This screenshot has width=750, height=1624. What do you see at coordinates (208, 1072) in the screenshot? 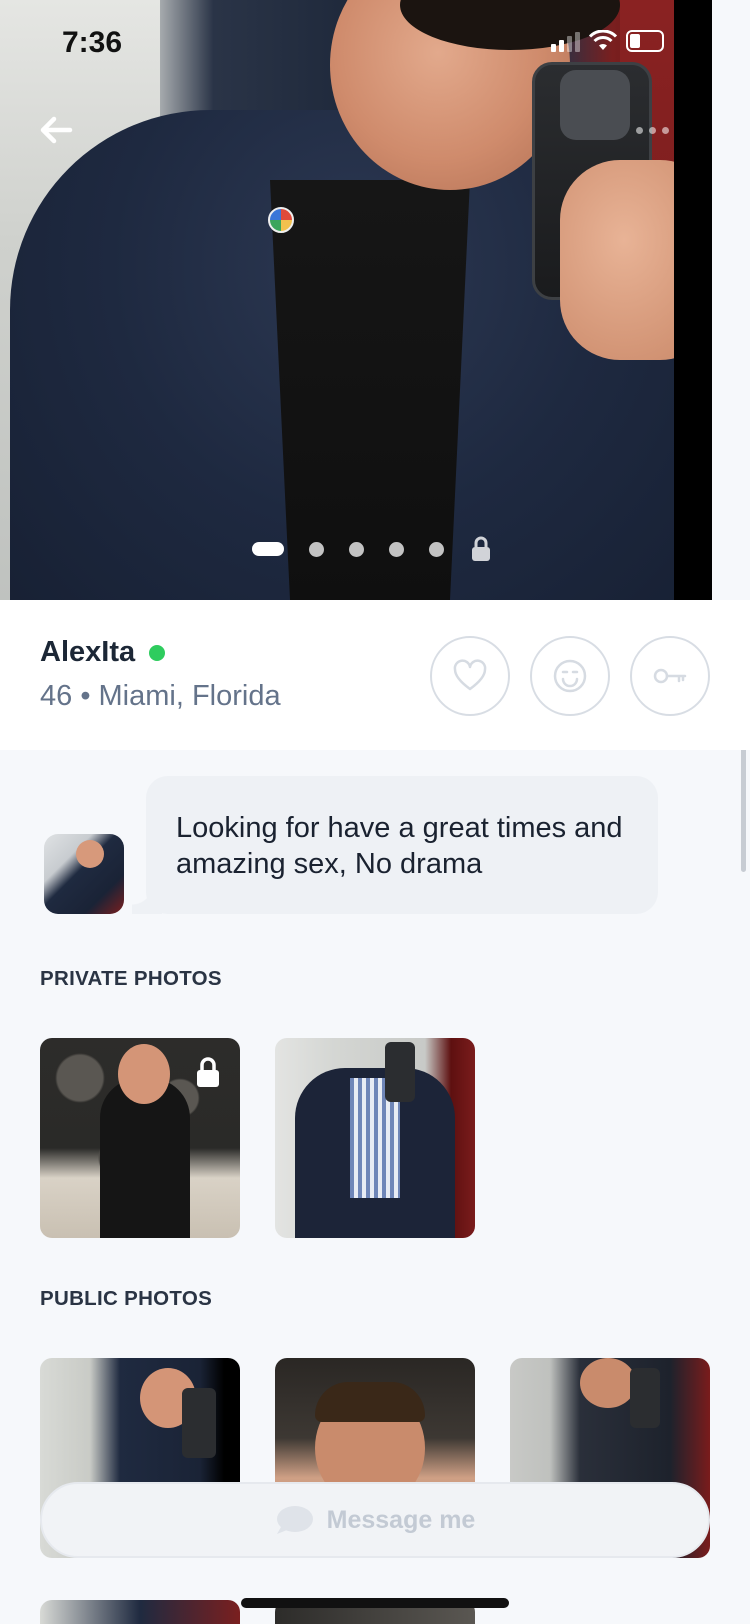
I see `lock-icon` at bounding box center [208, 1072].